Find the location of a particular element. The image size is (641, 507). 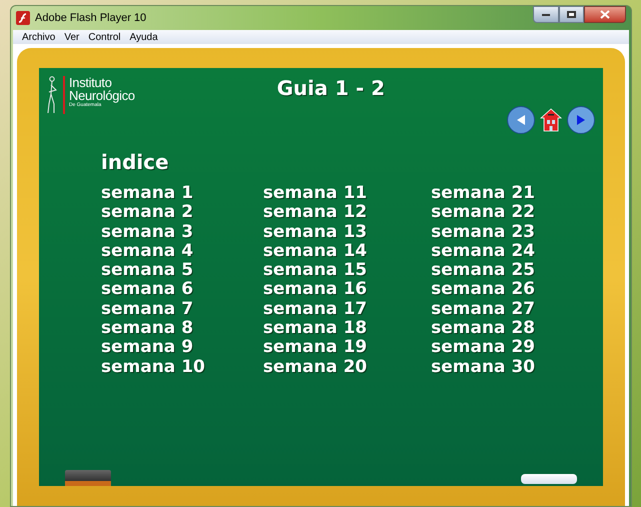

right-arrow-icon is located at coordinates (581, 120).